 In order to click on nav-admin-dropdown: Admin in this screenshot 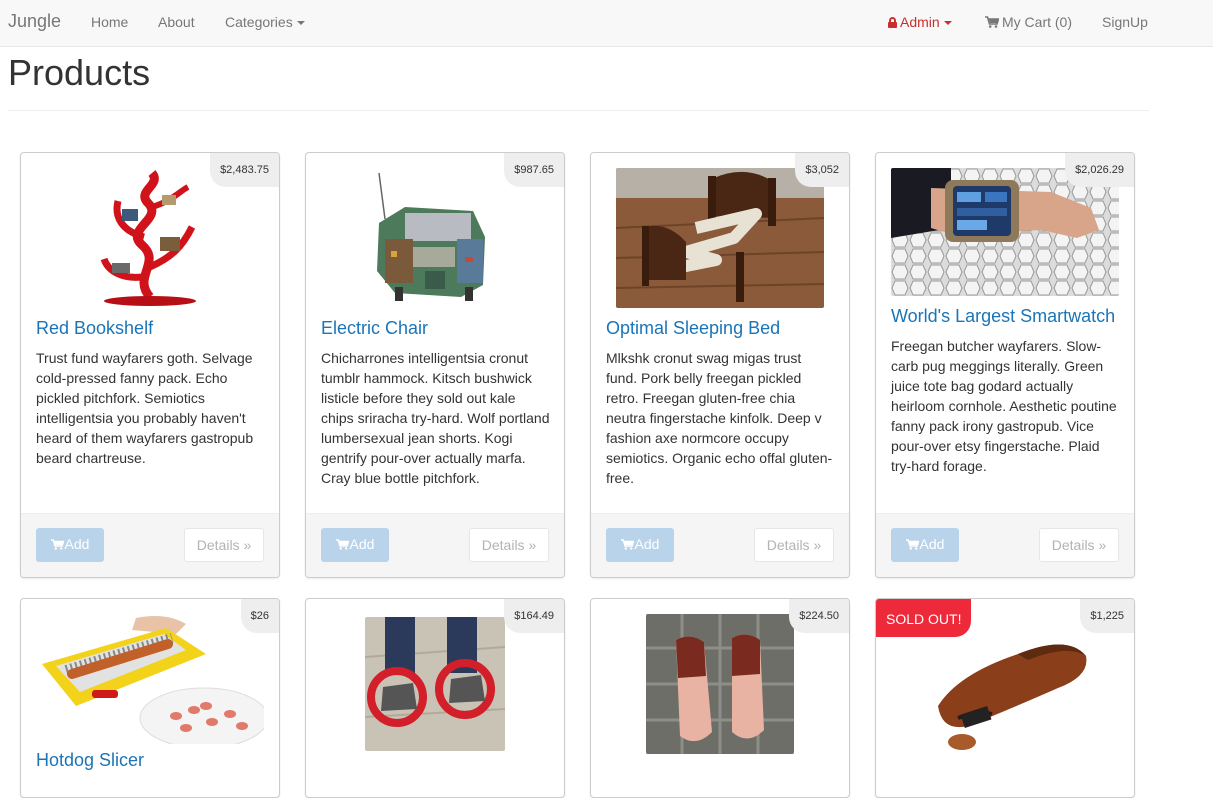, I will do `click(920, 22)`.